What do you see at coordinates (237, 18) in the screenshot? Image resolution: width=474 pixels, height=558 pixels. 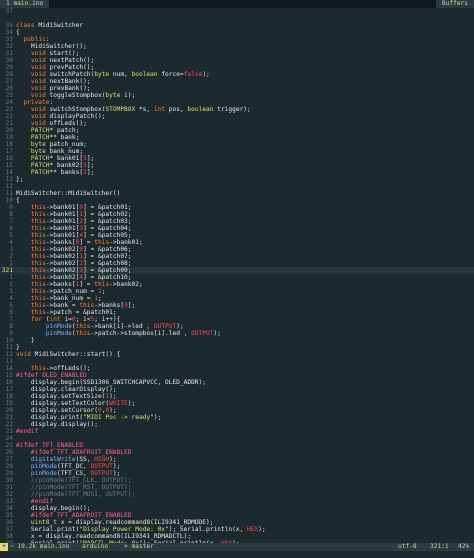 I see `code-line` at bounding box center [237, 18].